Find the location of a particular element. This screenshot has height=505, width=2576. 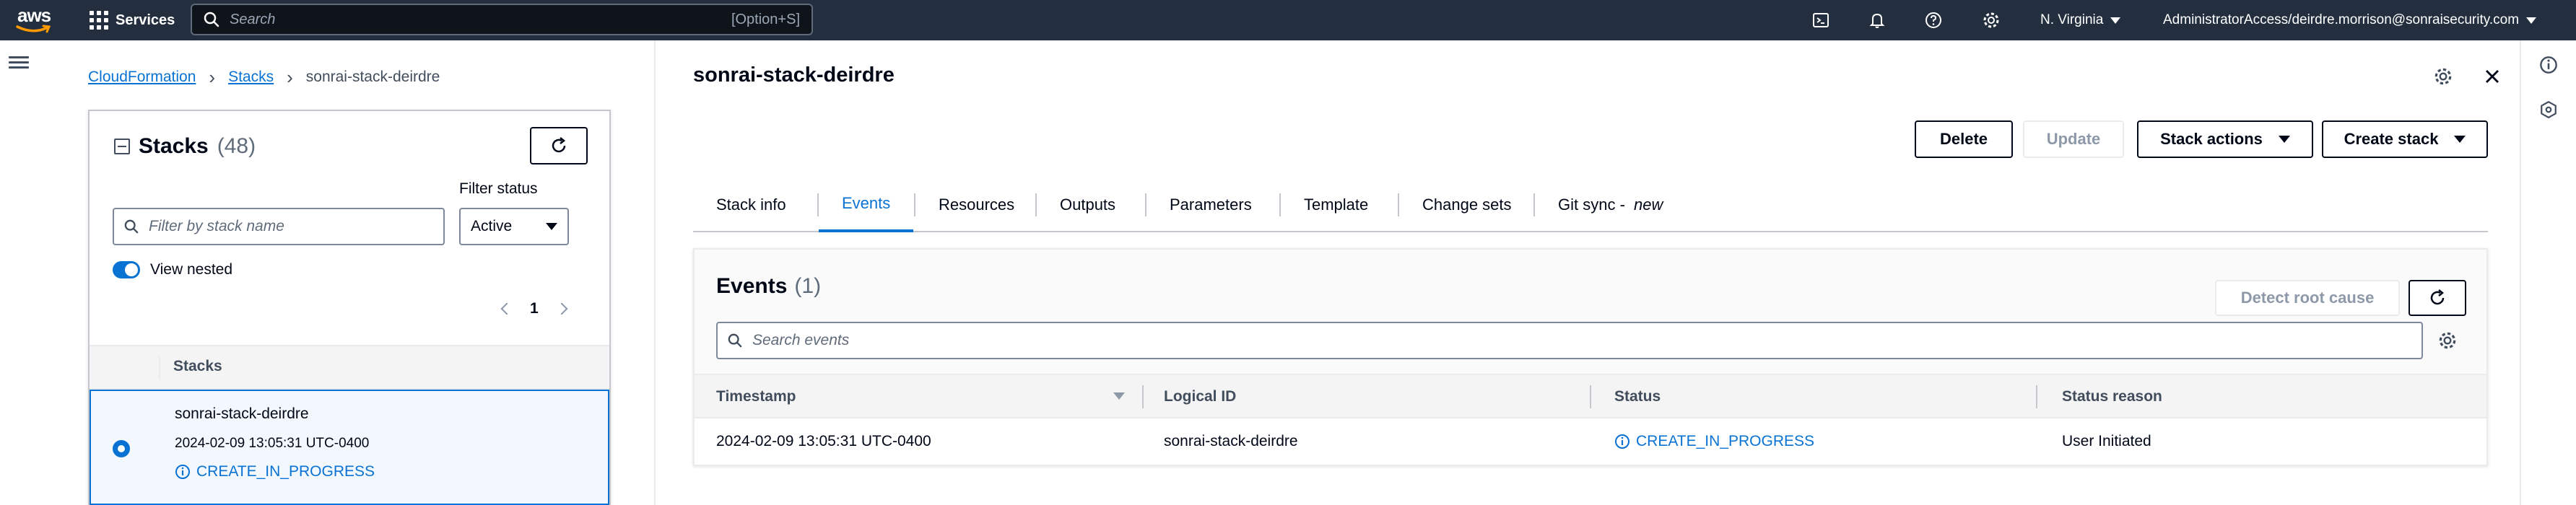

tab-change-sets: Change sets is located at coordinates (1467, 204).